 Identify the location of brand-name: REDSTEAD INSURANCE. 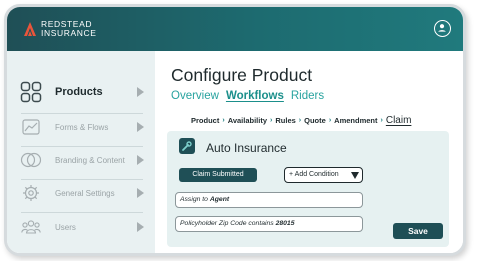
(68, 29).